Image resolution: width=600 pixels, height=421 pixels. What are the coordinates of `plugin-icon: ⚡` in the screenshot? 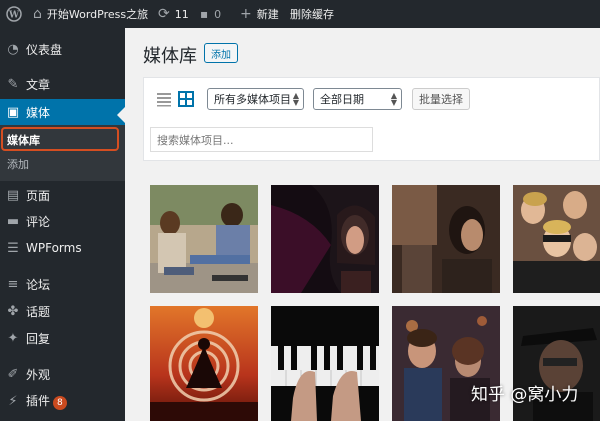 It's located at (13, 401).